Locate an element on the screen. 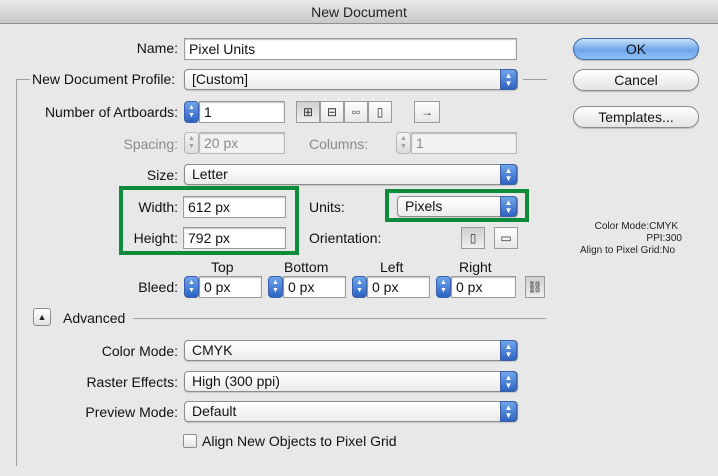 This screenshot has width=718, height=476. summary-color-mode: Color Mode:CMYK is located at coordinates (636, 226).